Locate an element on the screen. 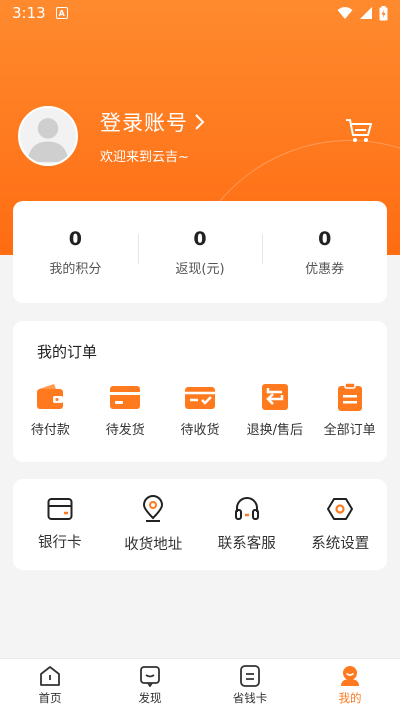 The height and width of the screenshot is (711, 400). order-pending-receipt: 待收货 is located at coordinates (200, 410).